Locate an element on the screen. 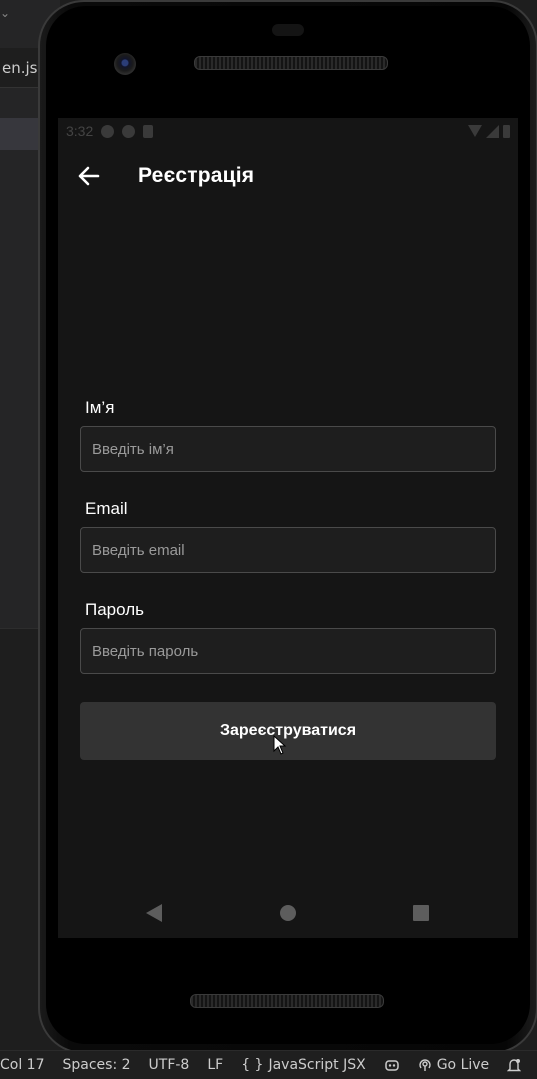 The image size is (537, 1079). language-label: JavaScript JSX is located at coordinates (317, 1065).